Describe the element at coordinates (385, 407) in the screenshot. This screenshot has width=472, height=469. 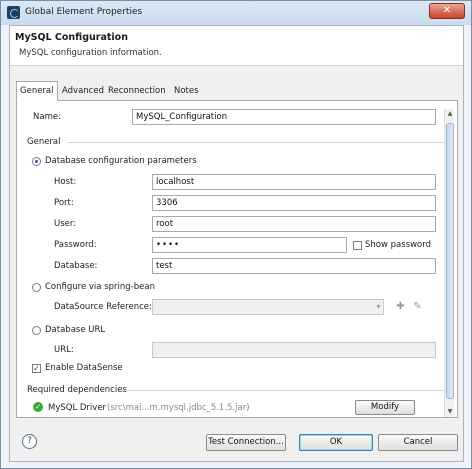
I see `modify-button: Modify` at that location.